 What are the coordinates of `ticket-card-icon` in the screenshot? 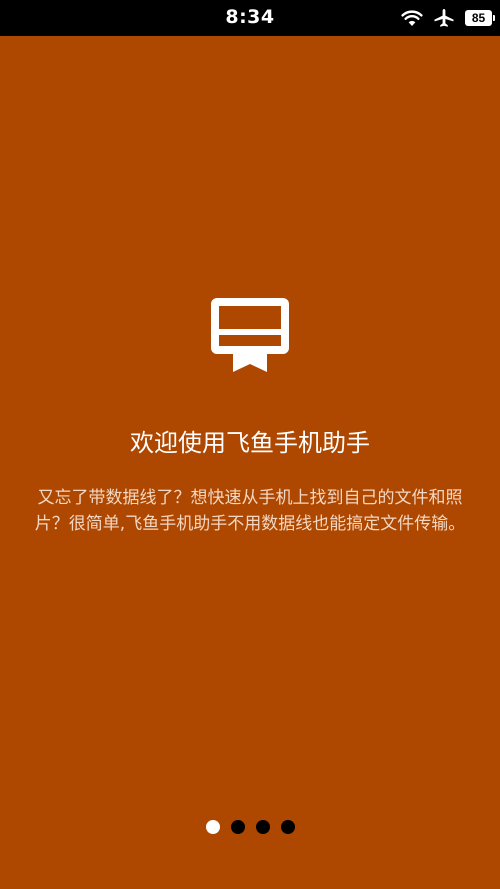 It's located at (250, 336).